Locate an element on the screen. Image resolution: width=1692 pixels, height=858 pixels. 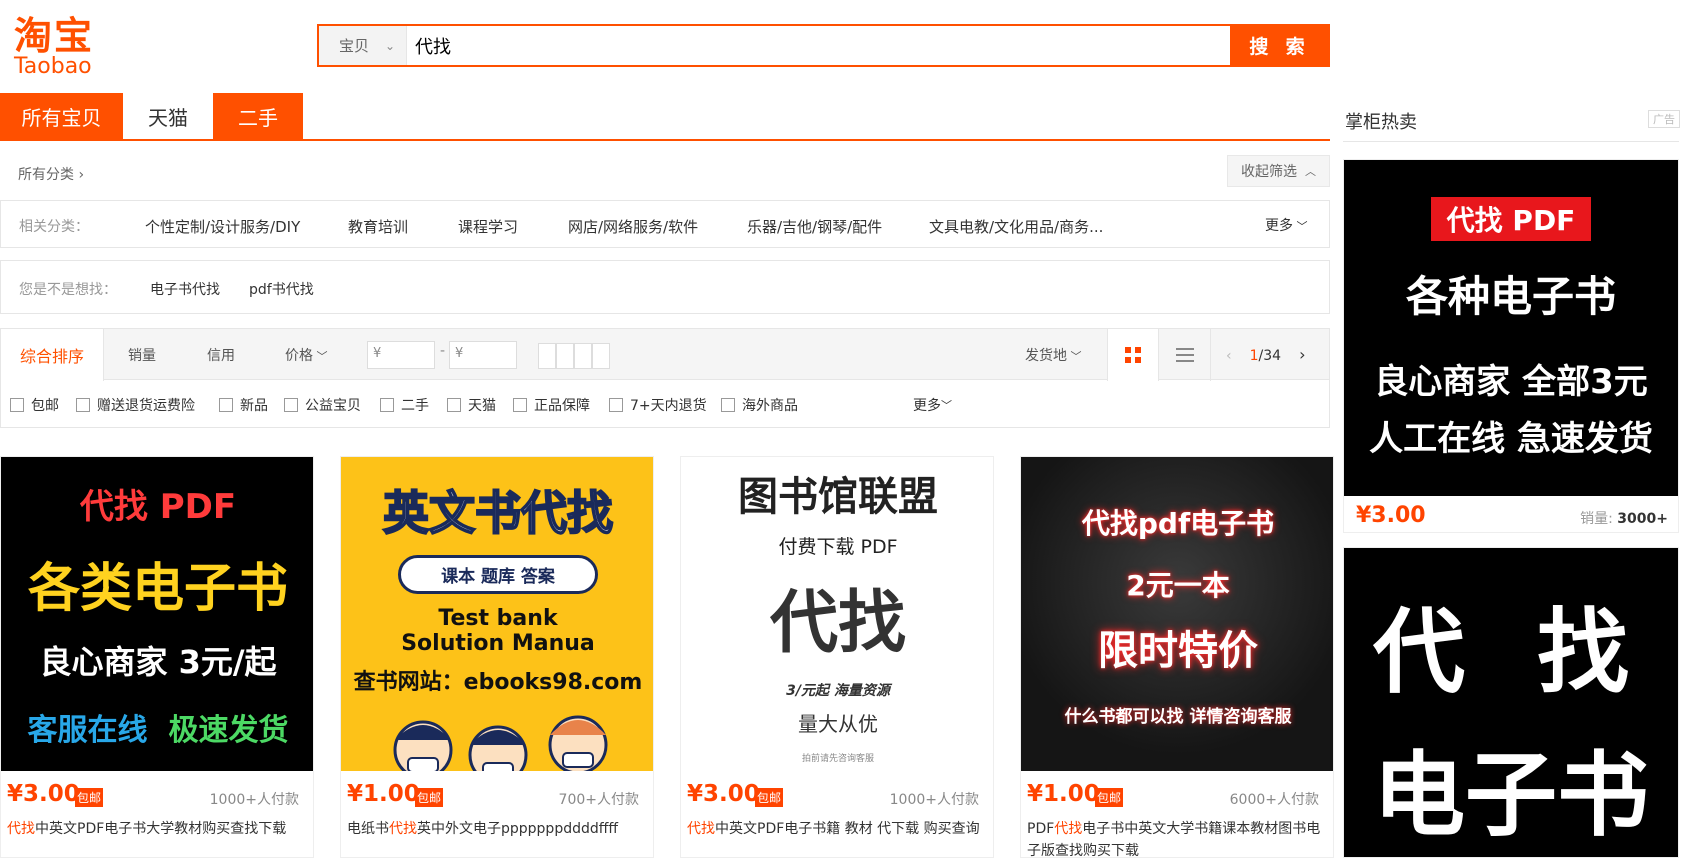
filter-label: 正品保障 is located at coordinates (562, 406).